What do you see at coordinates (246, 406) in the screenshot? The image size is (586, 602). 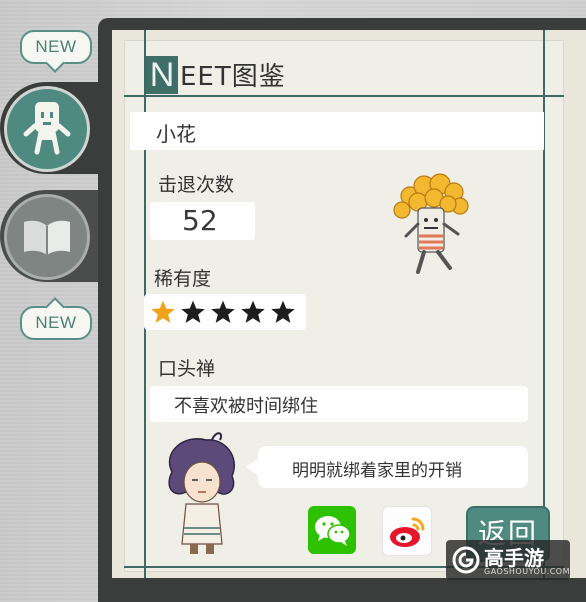 I see `catchphrase-text: 不喜欢被时间绑住` at bounding box center [246, 406].